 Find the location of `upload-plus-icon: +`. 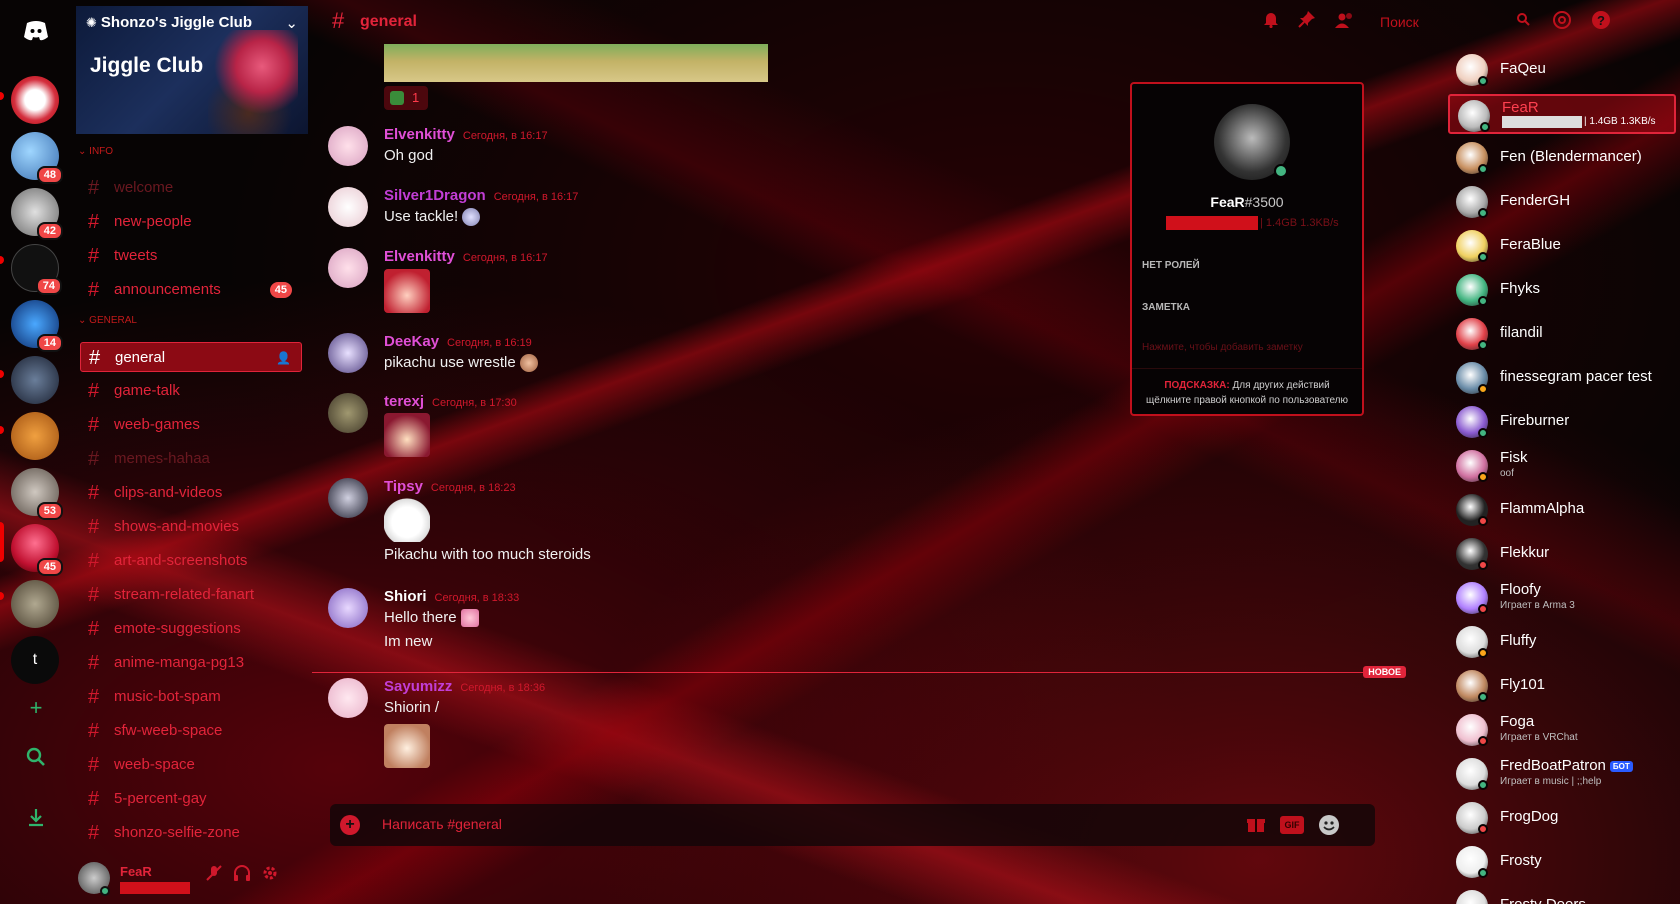

upload-plus-icon: + is located at coordinates (350, 825).